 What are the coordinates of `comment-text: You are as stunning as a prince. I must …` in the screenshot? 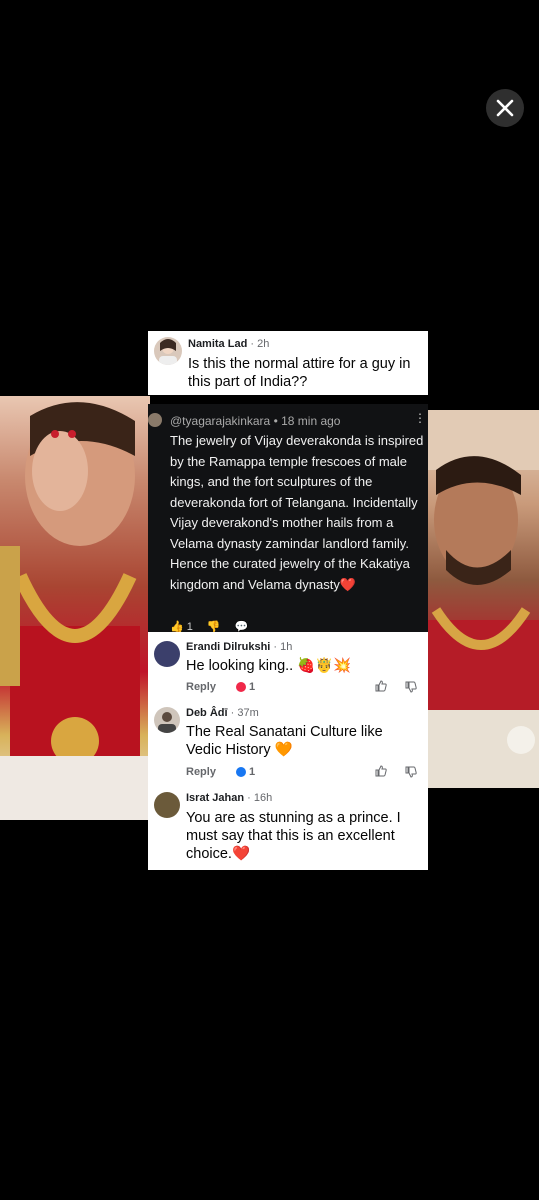 It's located at (293, 836).